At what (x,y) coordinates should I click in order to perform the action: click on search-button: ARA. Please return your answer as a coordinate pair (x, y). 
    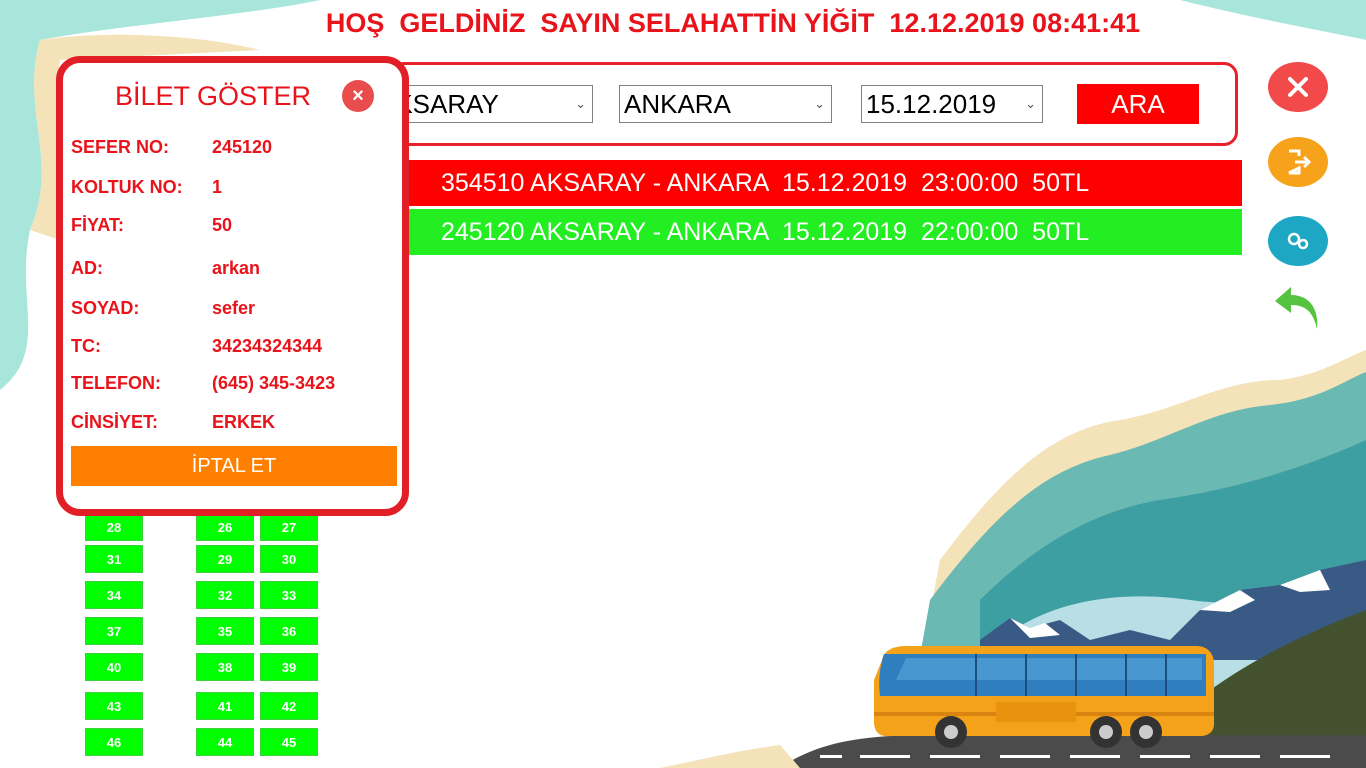
    Looking at the image, I should click on (1138, 104).